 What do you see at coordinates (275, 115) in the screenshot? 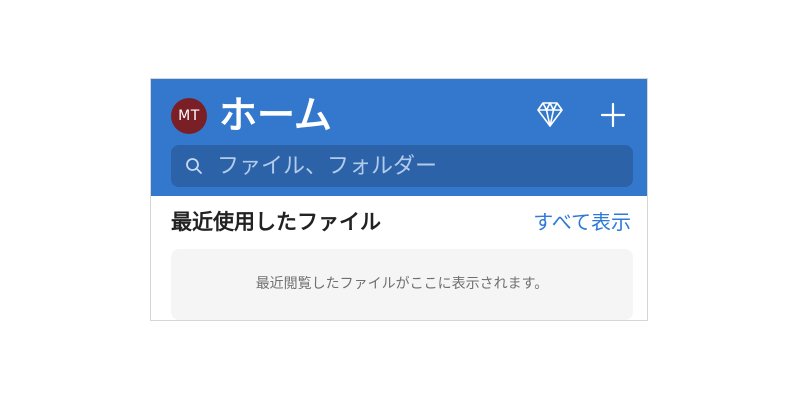
I see `page-title: ホーム` at bounding box center [275, 115].